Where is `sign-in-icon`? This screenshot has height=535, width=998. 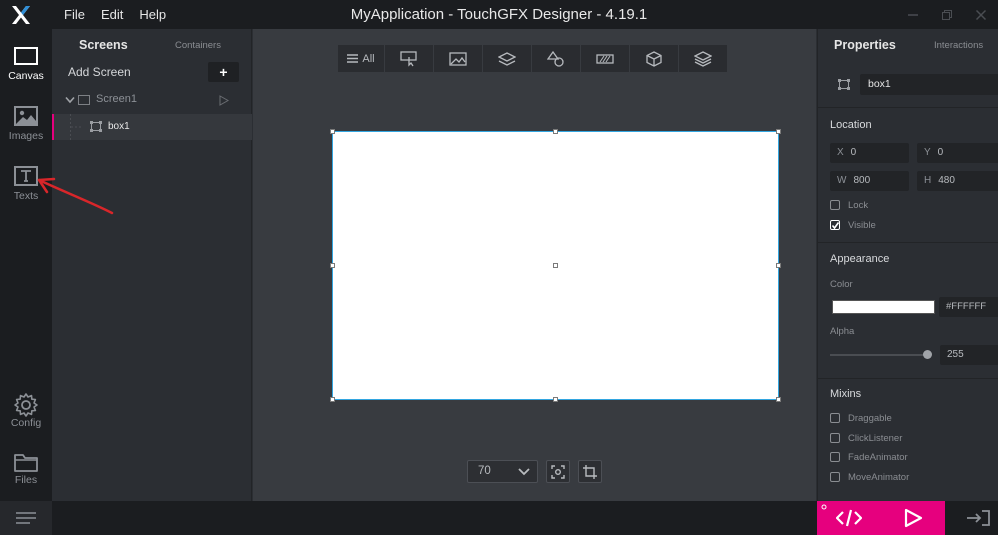
sign-in-icon is located at coordinates (978, 518).